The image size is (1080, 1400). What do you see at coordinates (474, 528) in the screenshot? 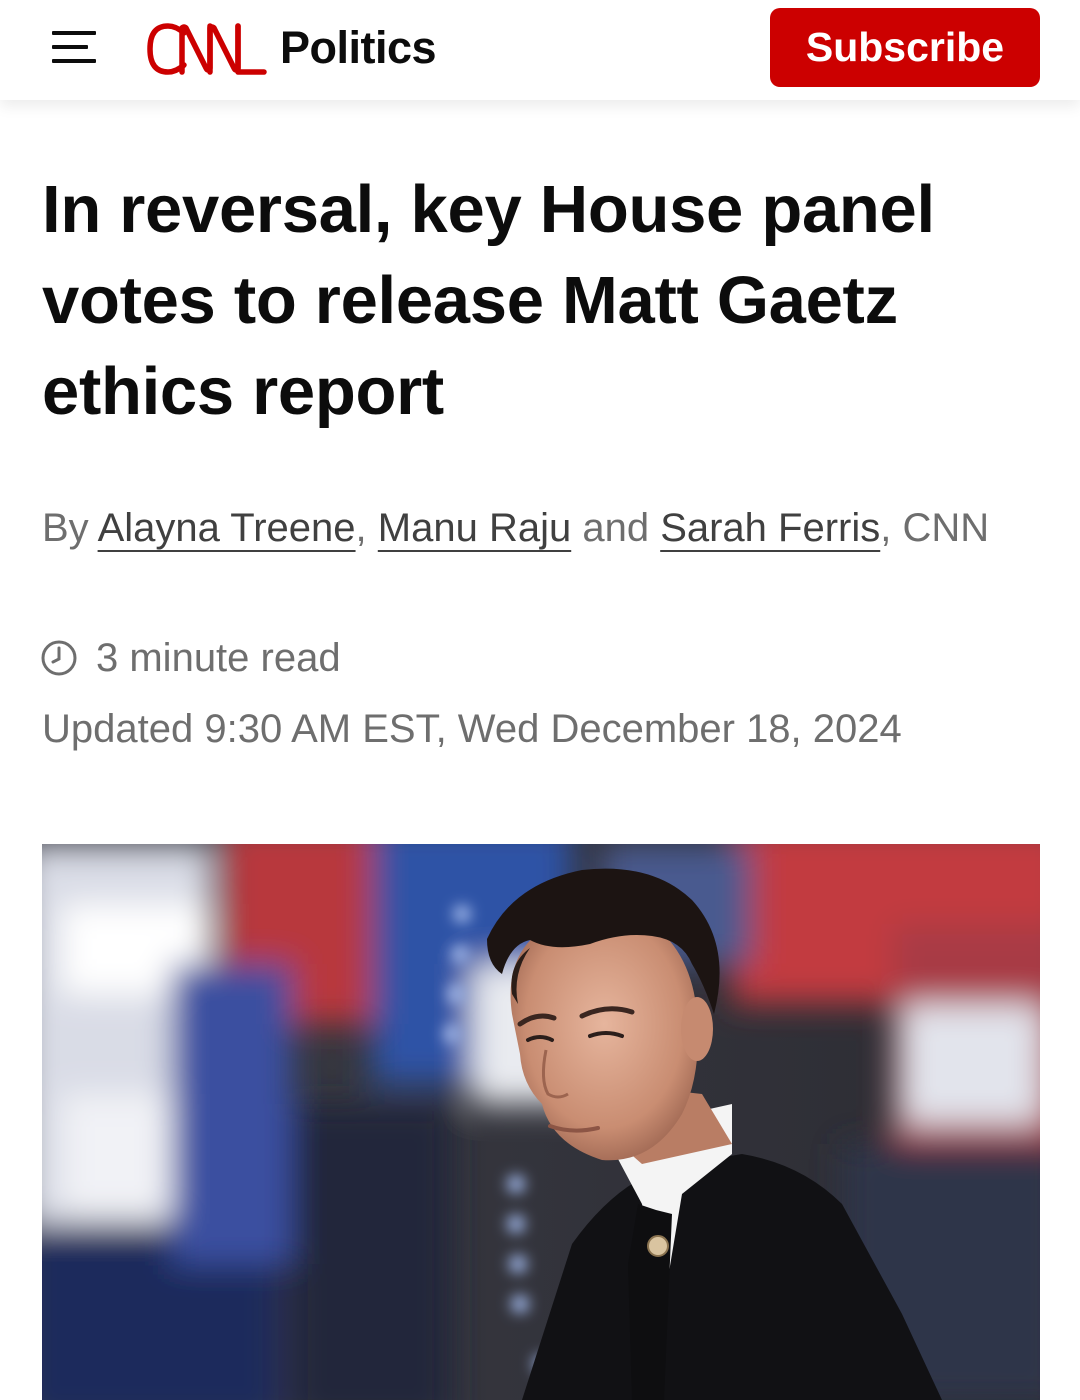
I see `author-link: Manu Raju` at bounding box center [474, 528].